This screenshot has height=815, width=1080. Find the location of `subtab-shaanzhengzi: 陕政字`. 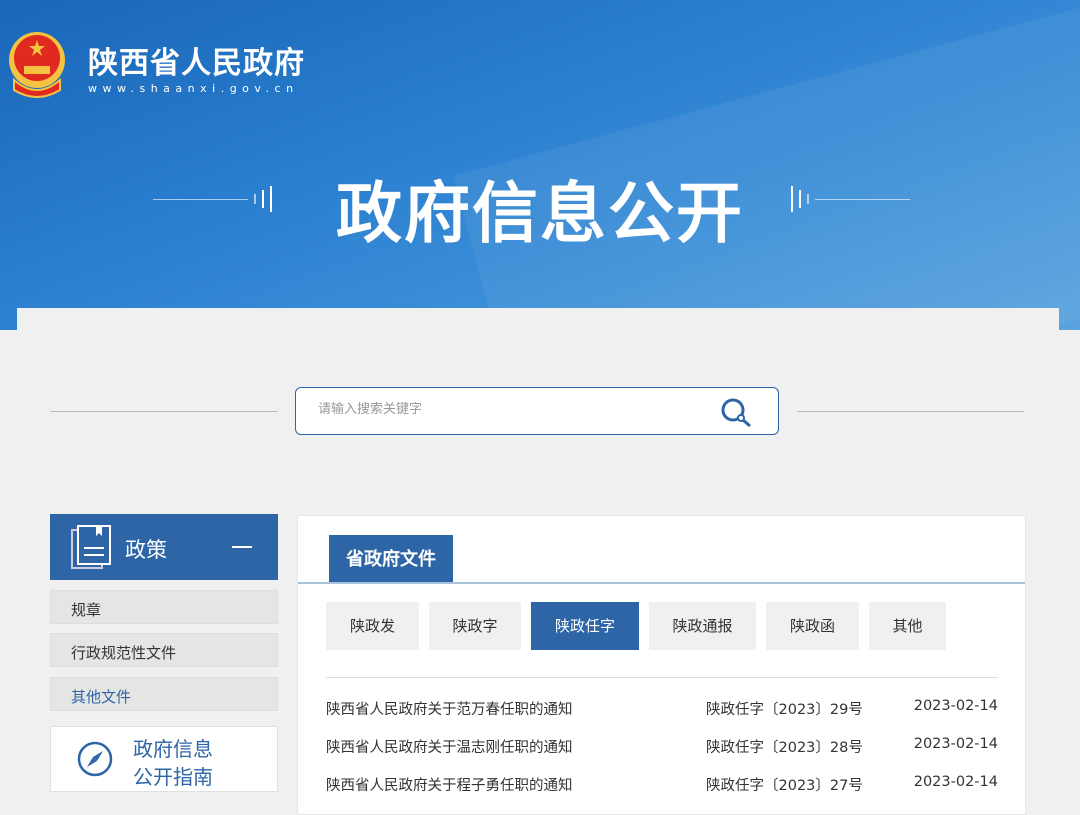

subtab-shaanzhengzi: 陕政字 is located at coordinates (475, 626).